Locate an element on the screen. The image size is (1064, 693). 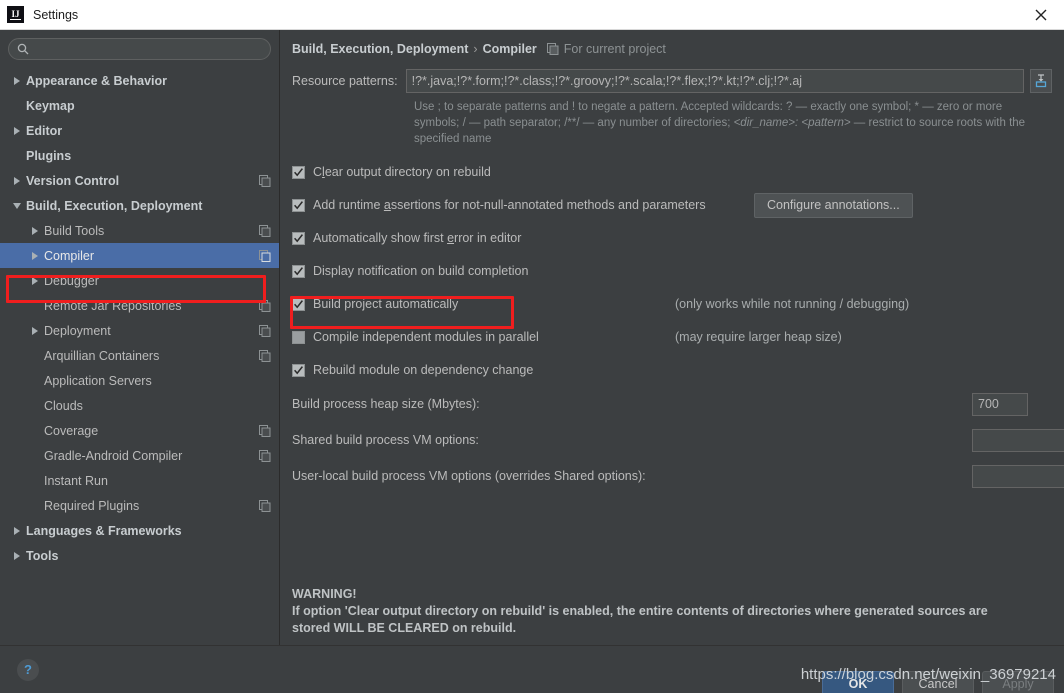
sidebar-item-version-control: Version Control is located at coordinates (139, 180).